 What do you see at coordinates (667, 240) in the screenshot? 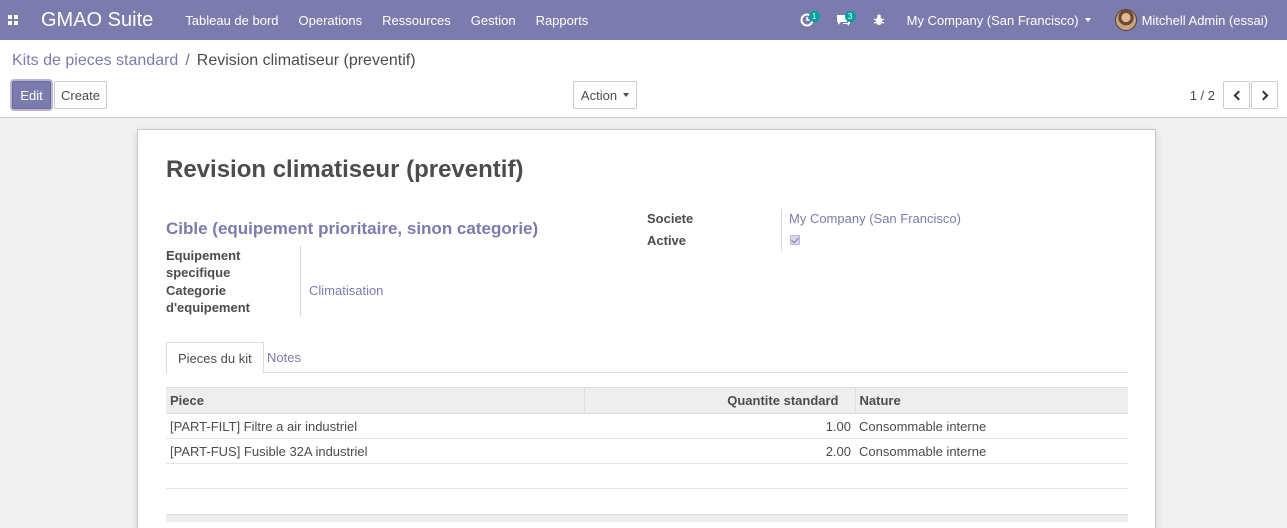
I see `field-label-active: Active` at bounding box center [667, 240].